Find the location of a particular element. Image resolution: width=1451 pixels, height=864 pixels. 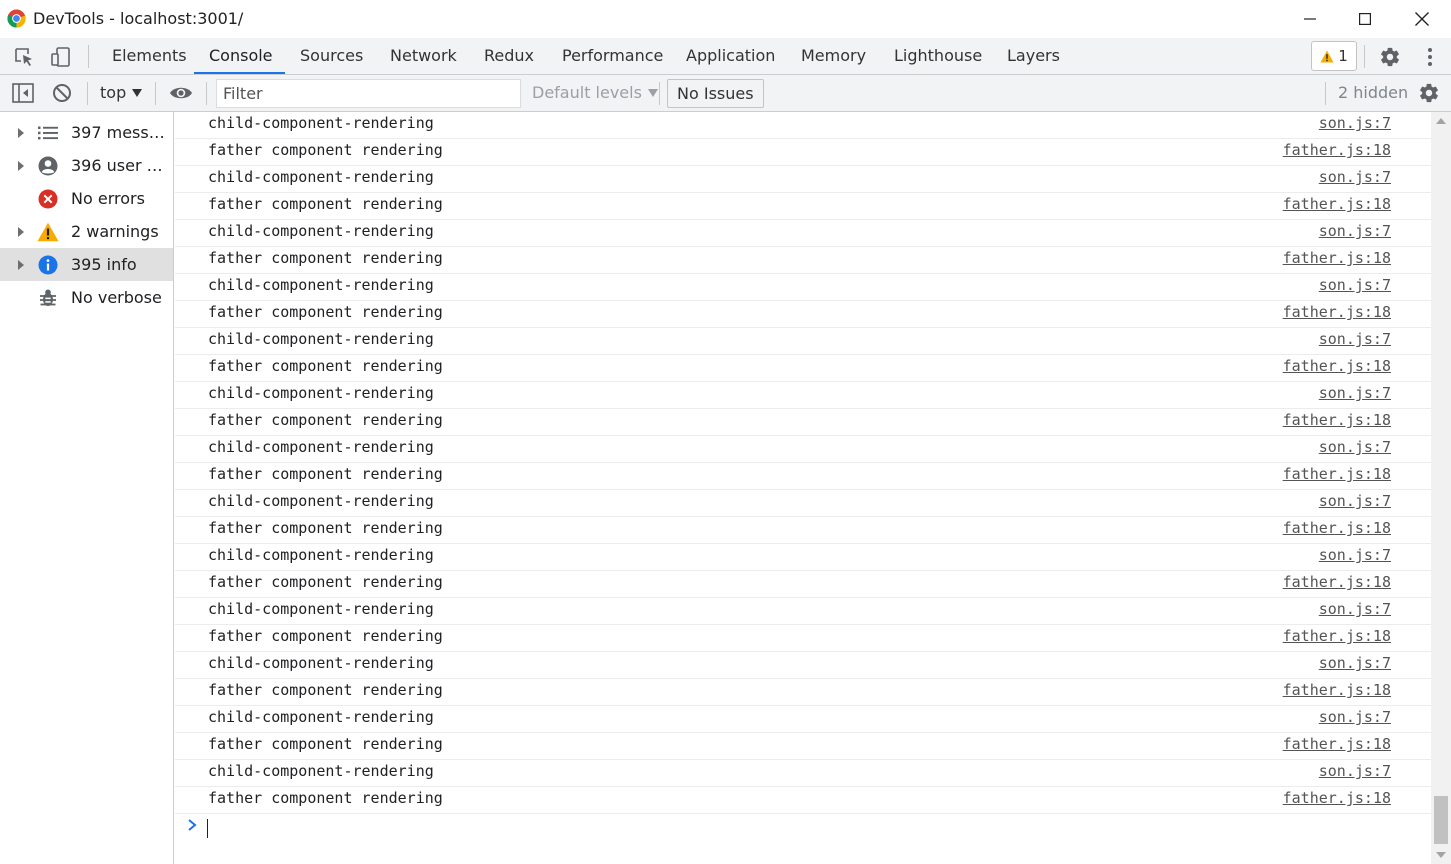

eye-icon is located at coordinates (181, 93).